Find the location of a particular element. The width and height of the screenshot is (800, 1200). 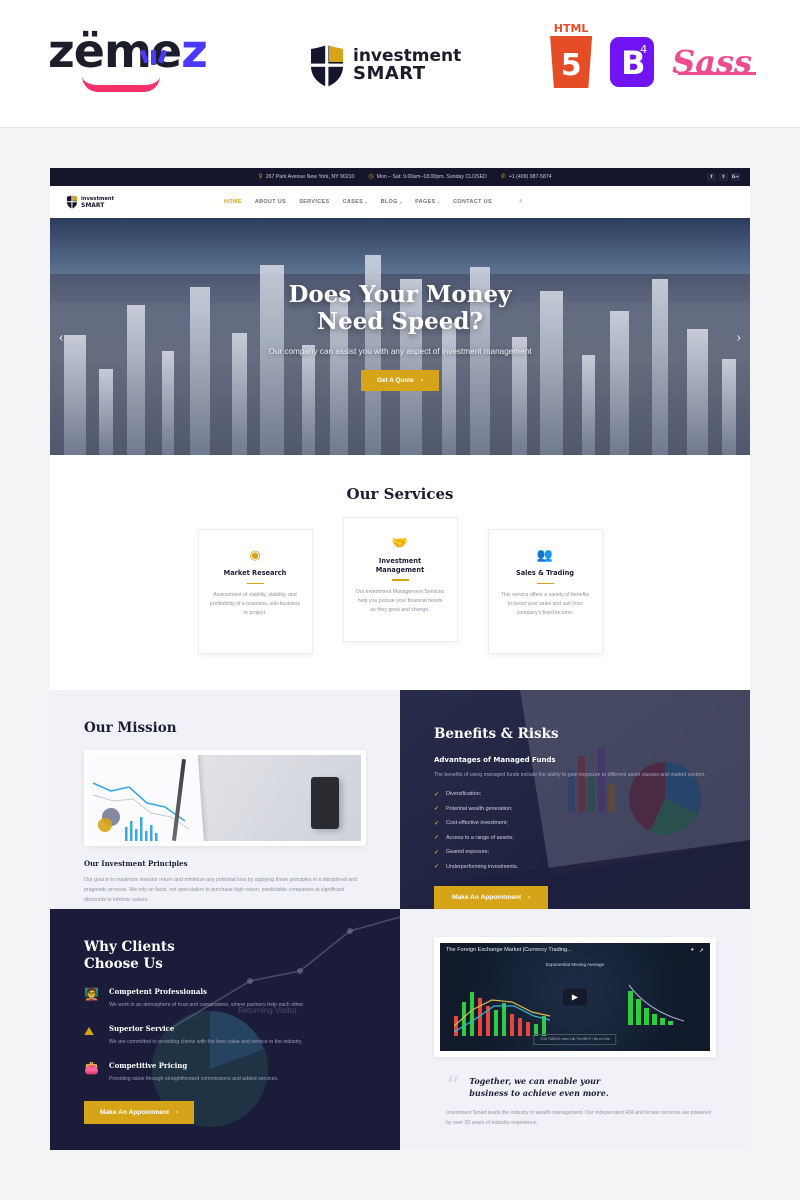

mission-title: Our Mission is located at coordinates (130, 728).